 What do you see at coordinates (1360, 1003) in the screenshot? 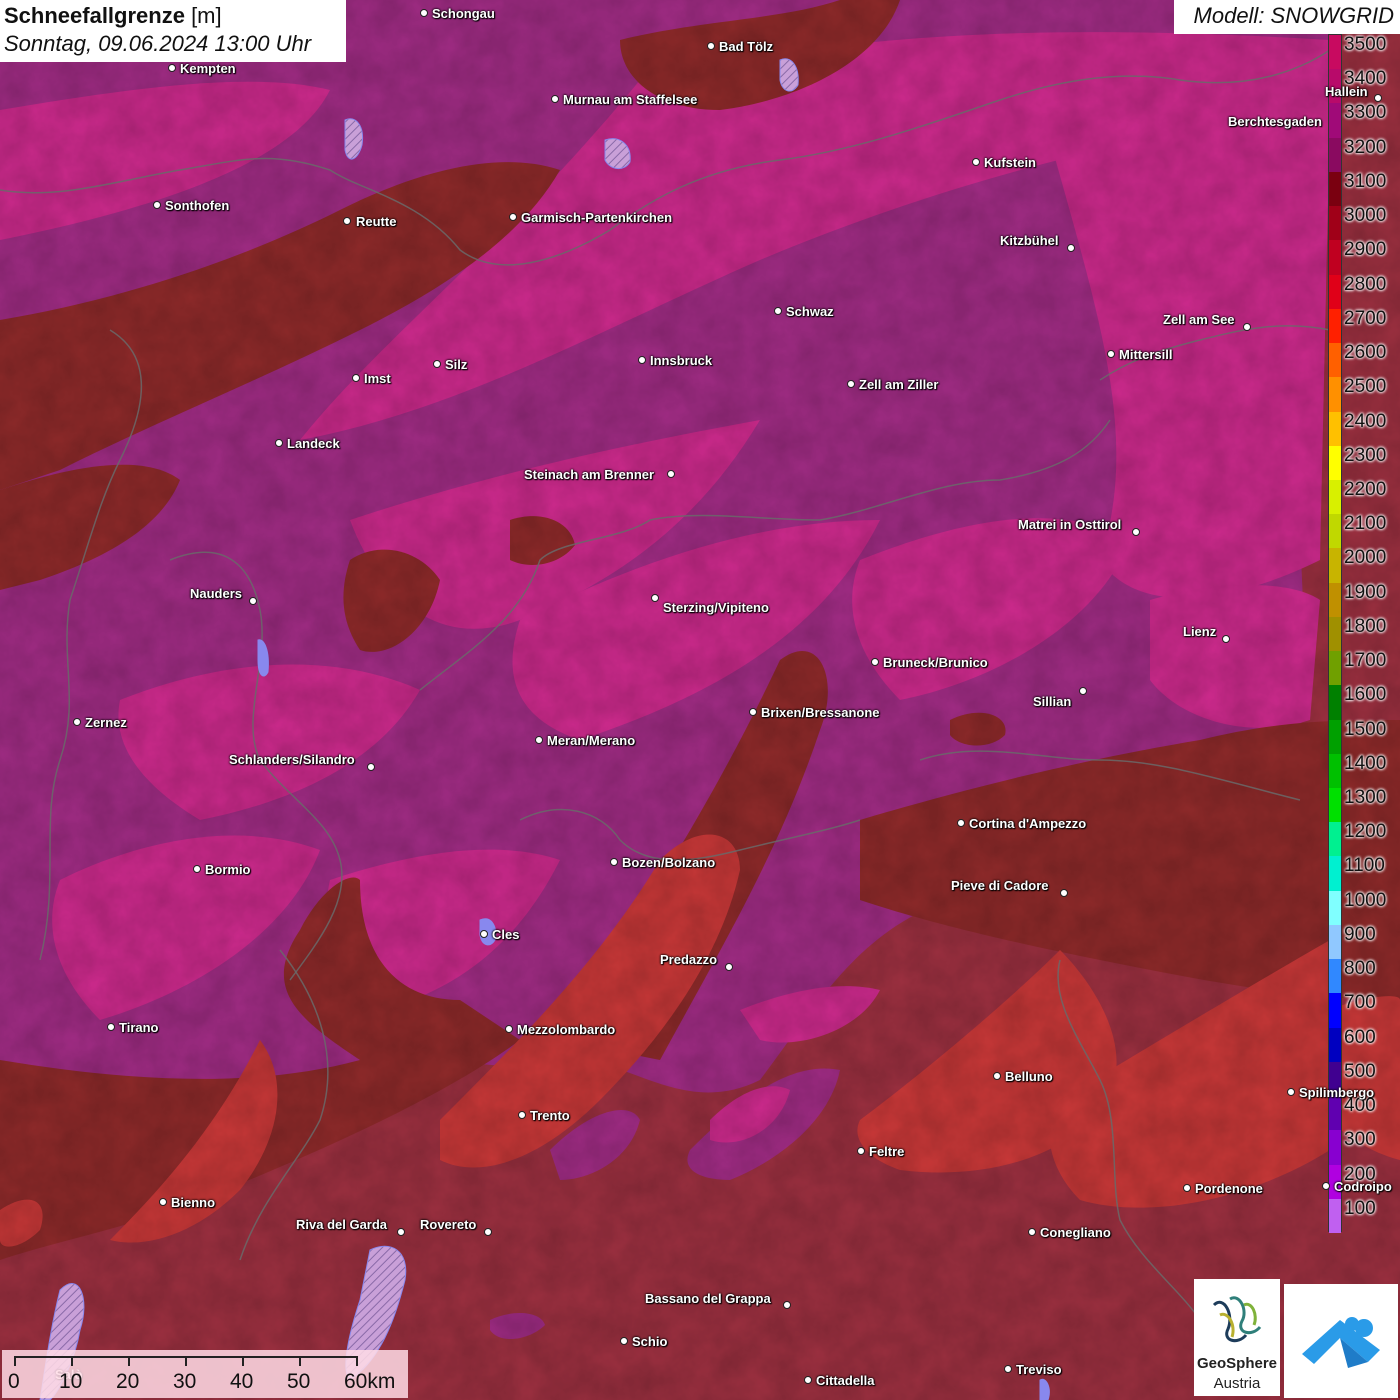
I see `legend-value-label: 700` at bounding box center [1360, 1003].